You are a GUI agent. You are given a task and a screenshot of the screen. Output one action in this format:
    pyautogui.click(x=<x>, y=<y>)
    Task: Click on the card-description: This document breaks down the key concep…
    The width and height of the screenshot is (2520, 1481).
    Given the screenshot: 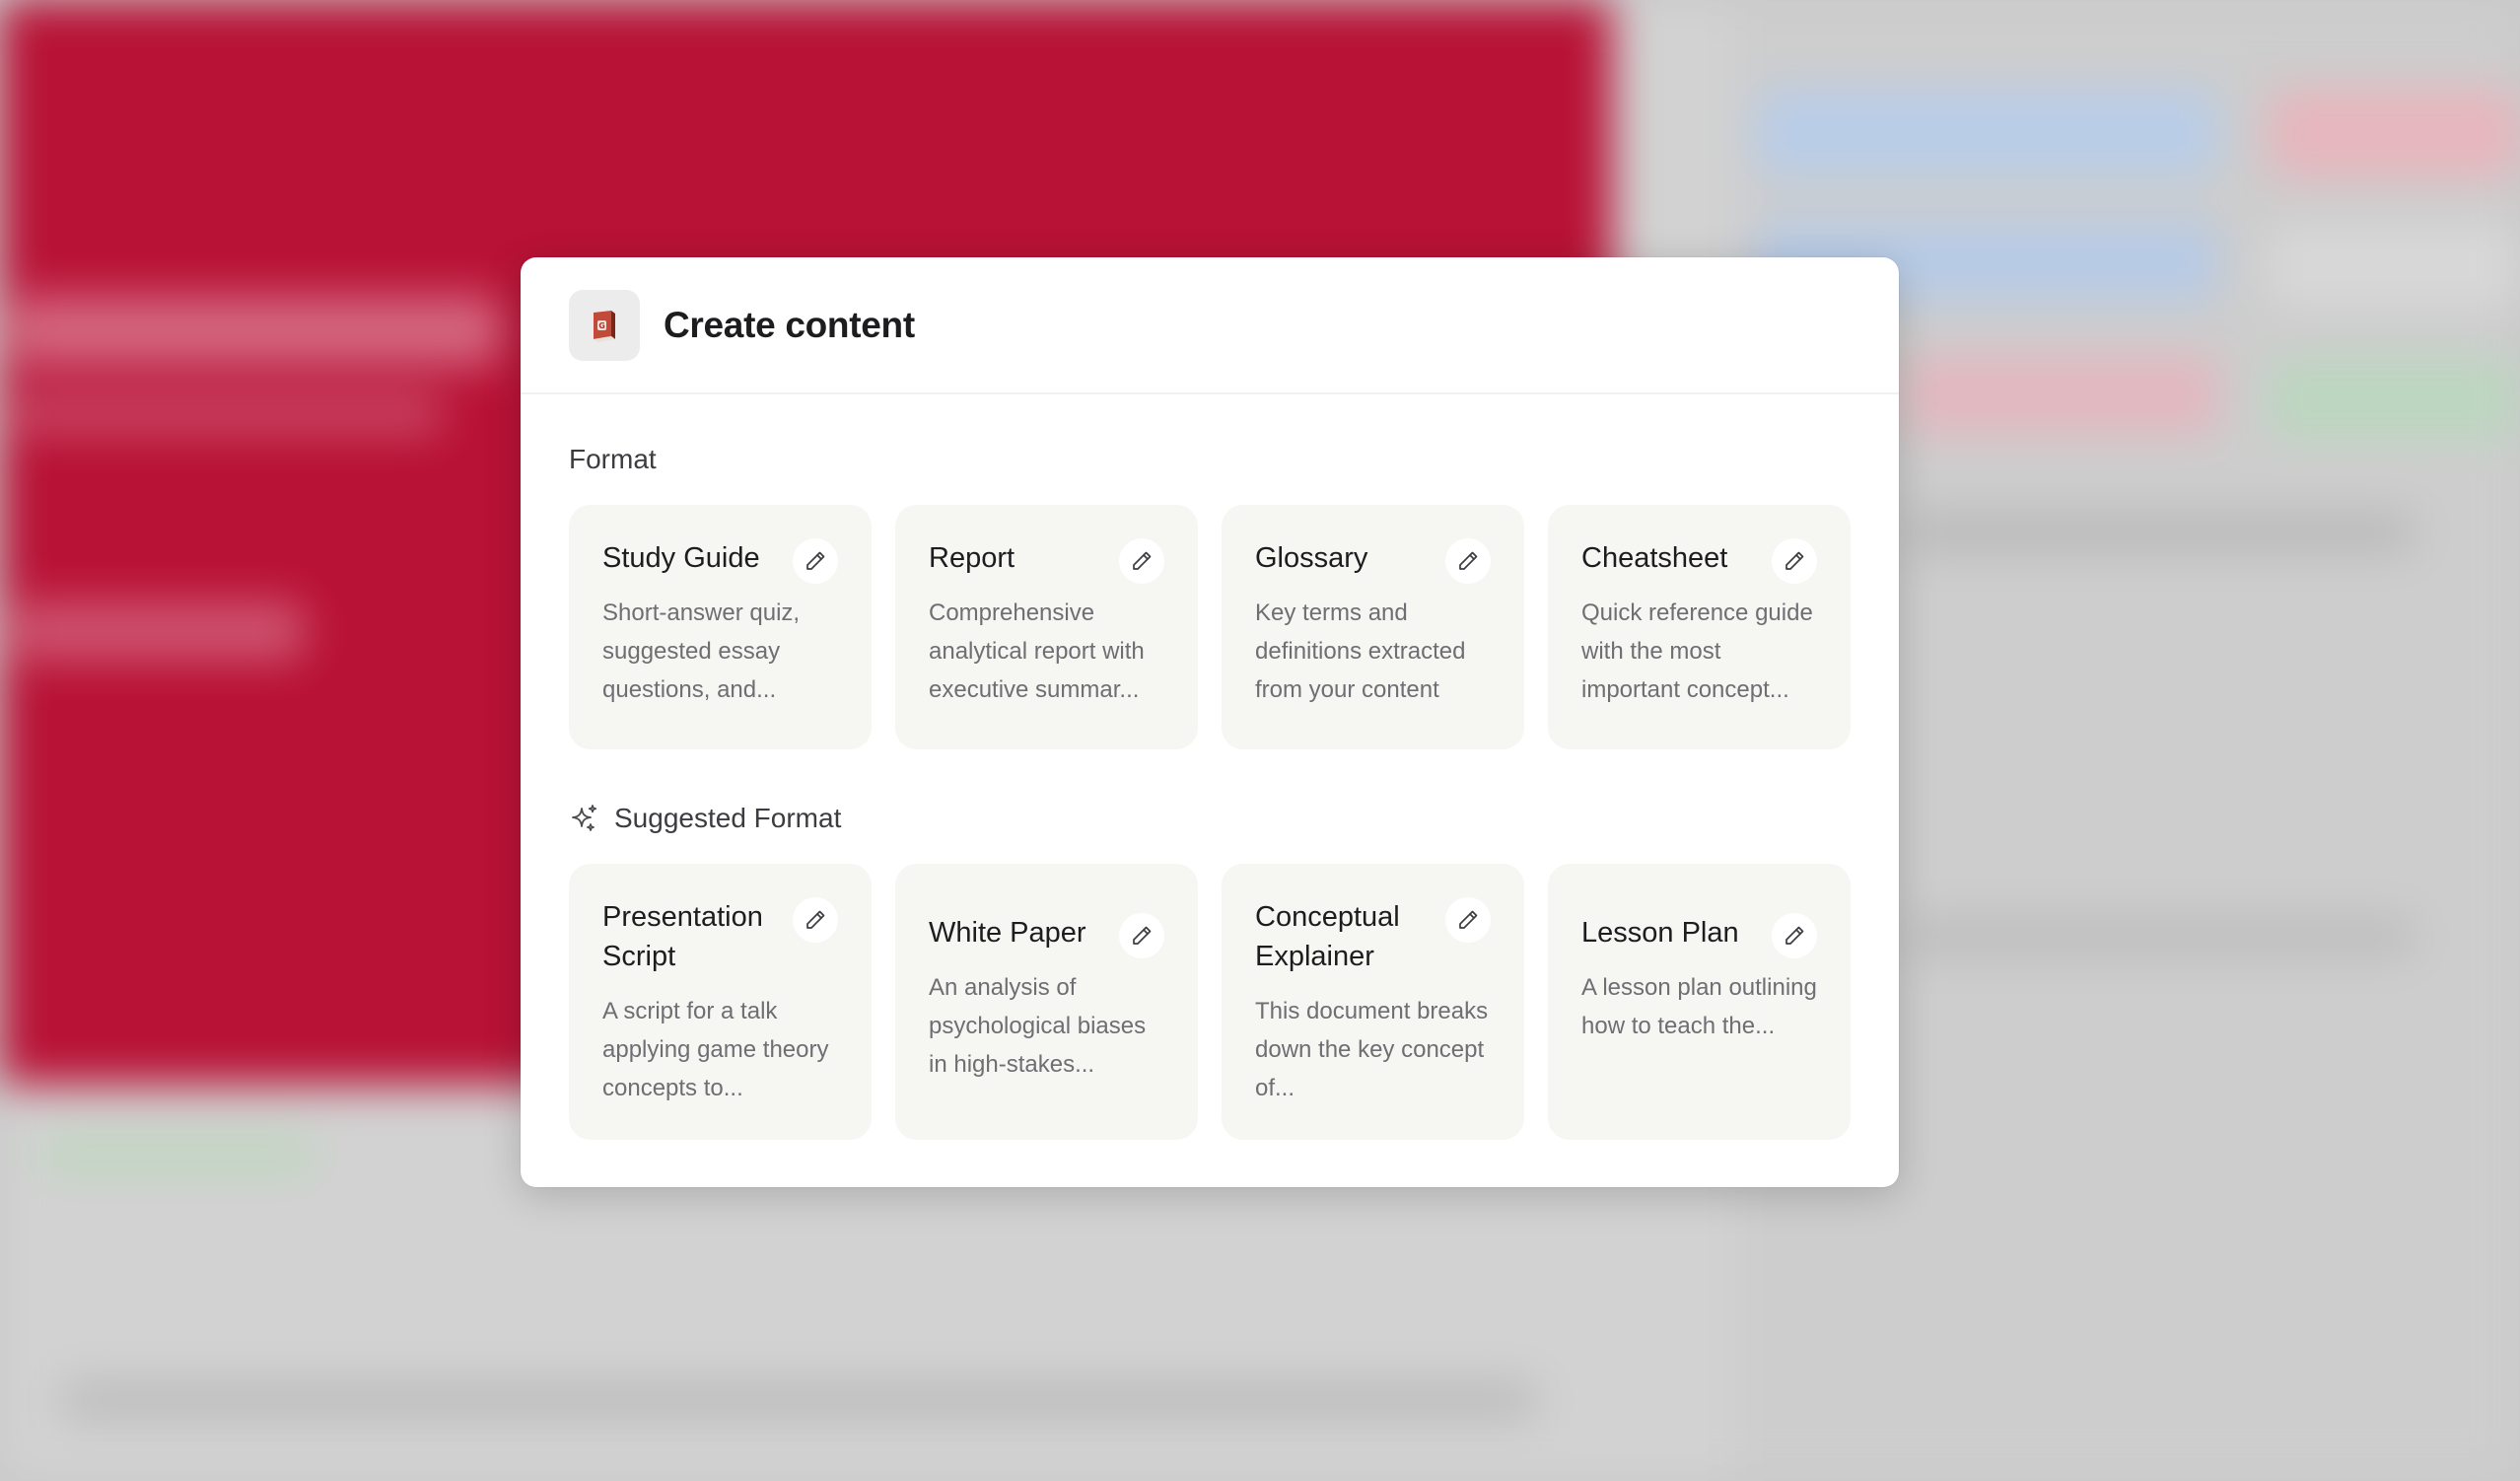 What is the action you would take?
    pyautogui.click(x=1372, y=1049)
    